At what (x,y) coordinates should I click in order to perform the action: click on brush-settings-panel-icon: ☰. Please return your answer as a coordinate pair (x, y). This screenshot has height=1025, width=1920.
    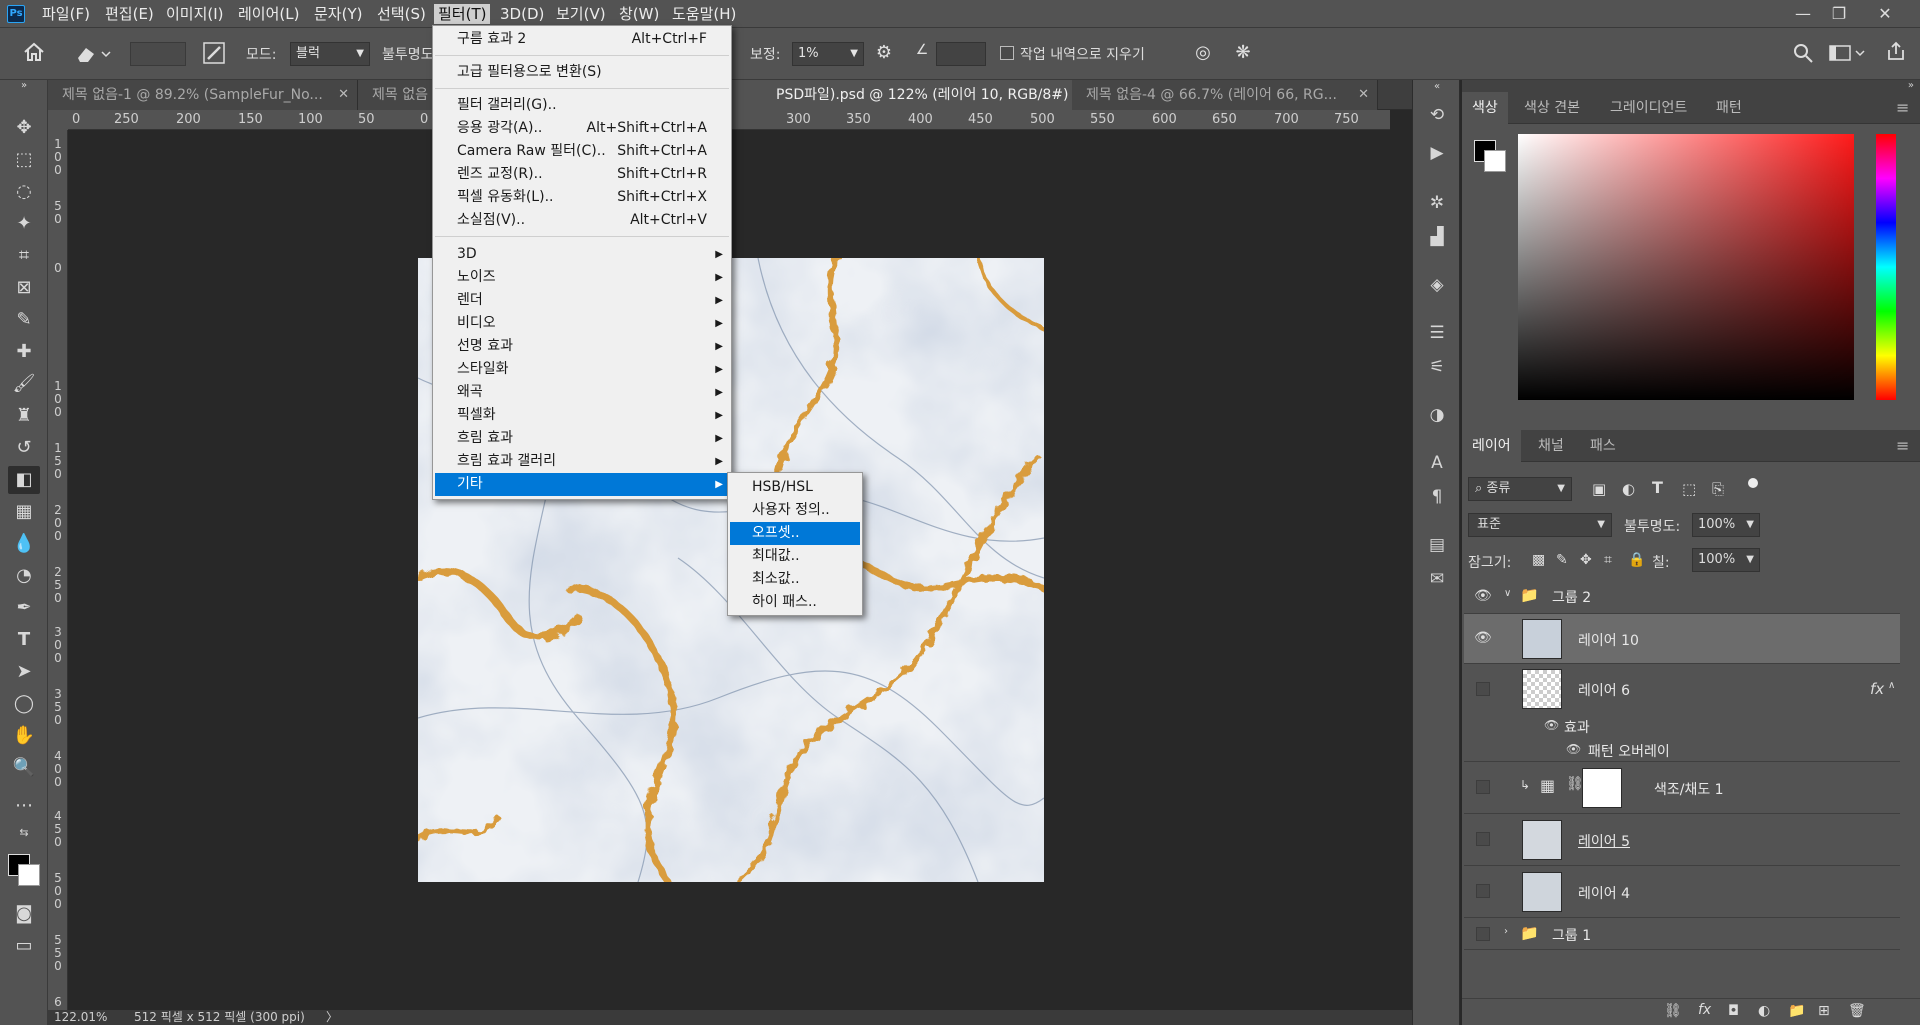
    Looking at the image, I should click on (1437, 333).